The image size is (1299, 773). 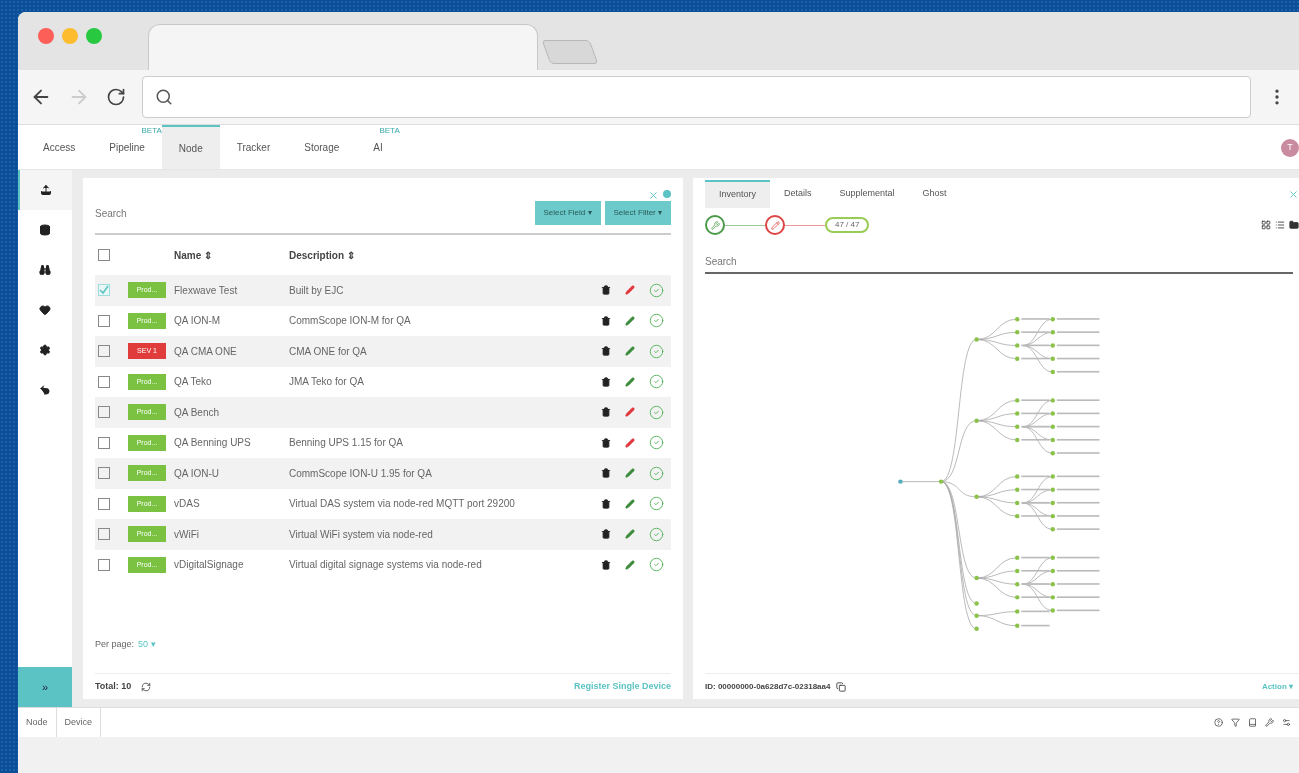 I want to click on copy-icon, so click(x=841, y=686).